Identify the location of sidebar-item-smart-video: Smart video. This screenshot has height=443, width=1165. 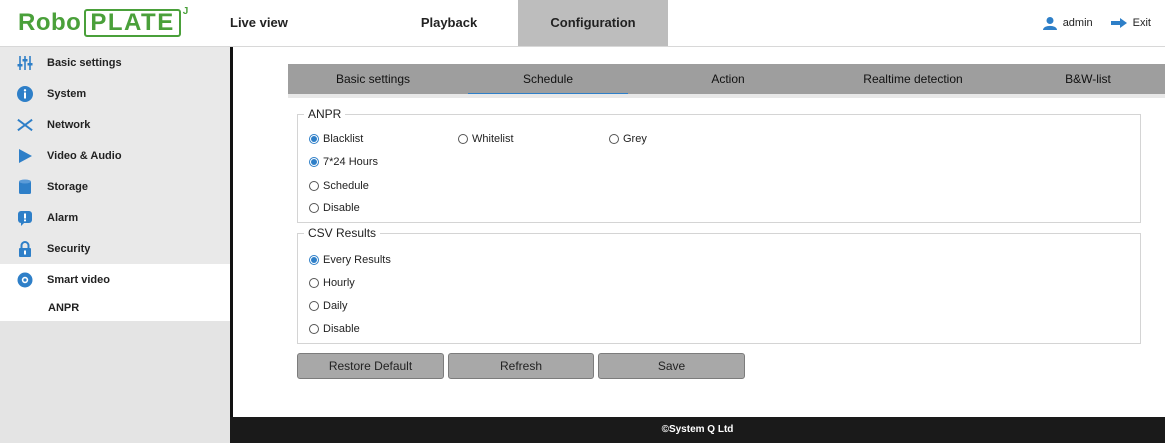
(115, 279).